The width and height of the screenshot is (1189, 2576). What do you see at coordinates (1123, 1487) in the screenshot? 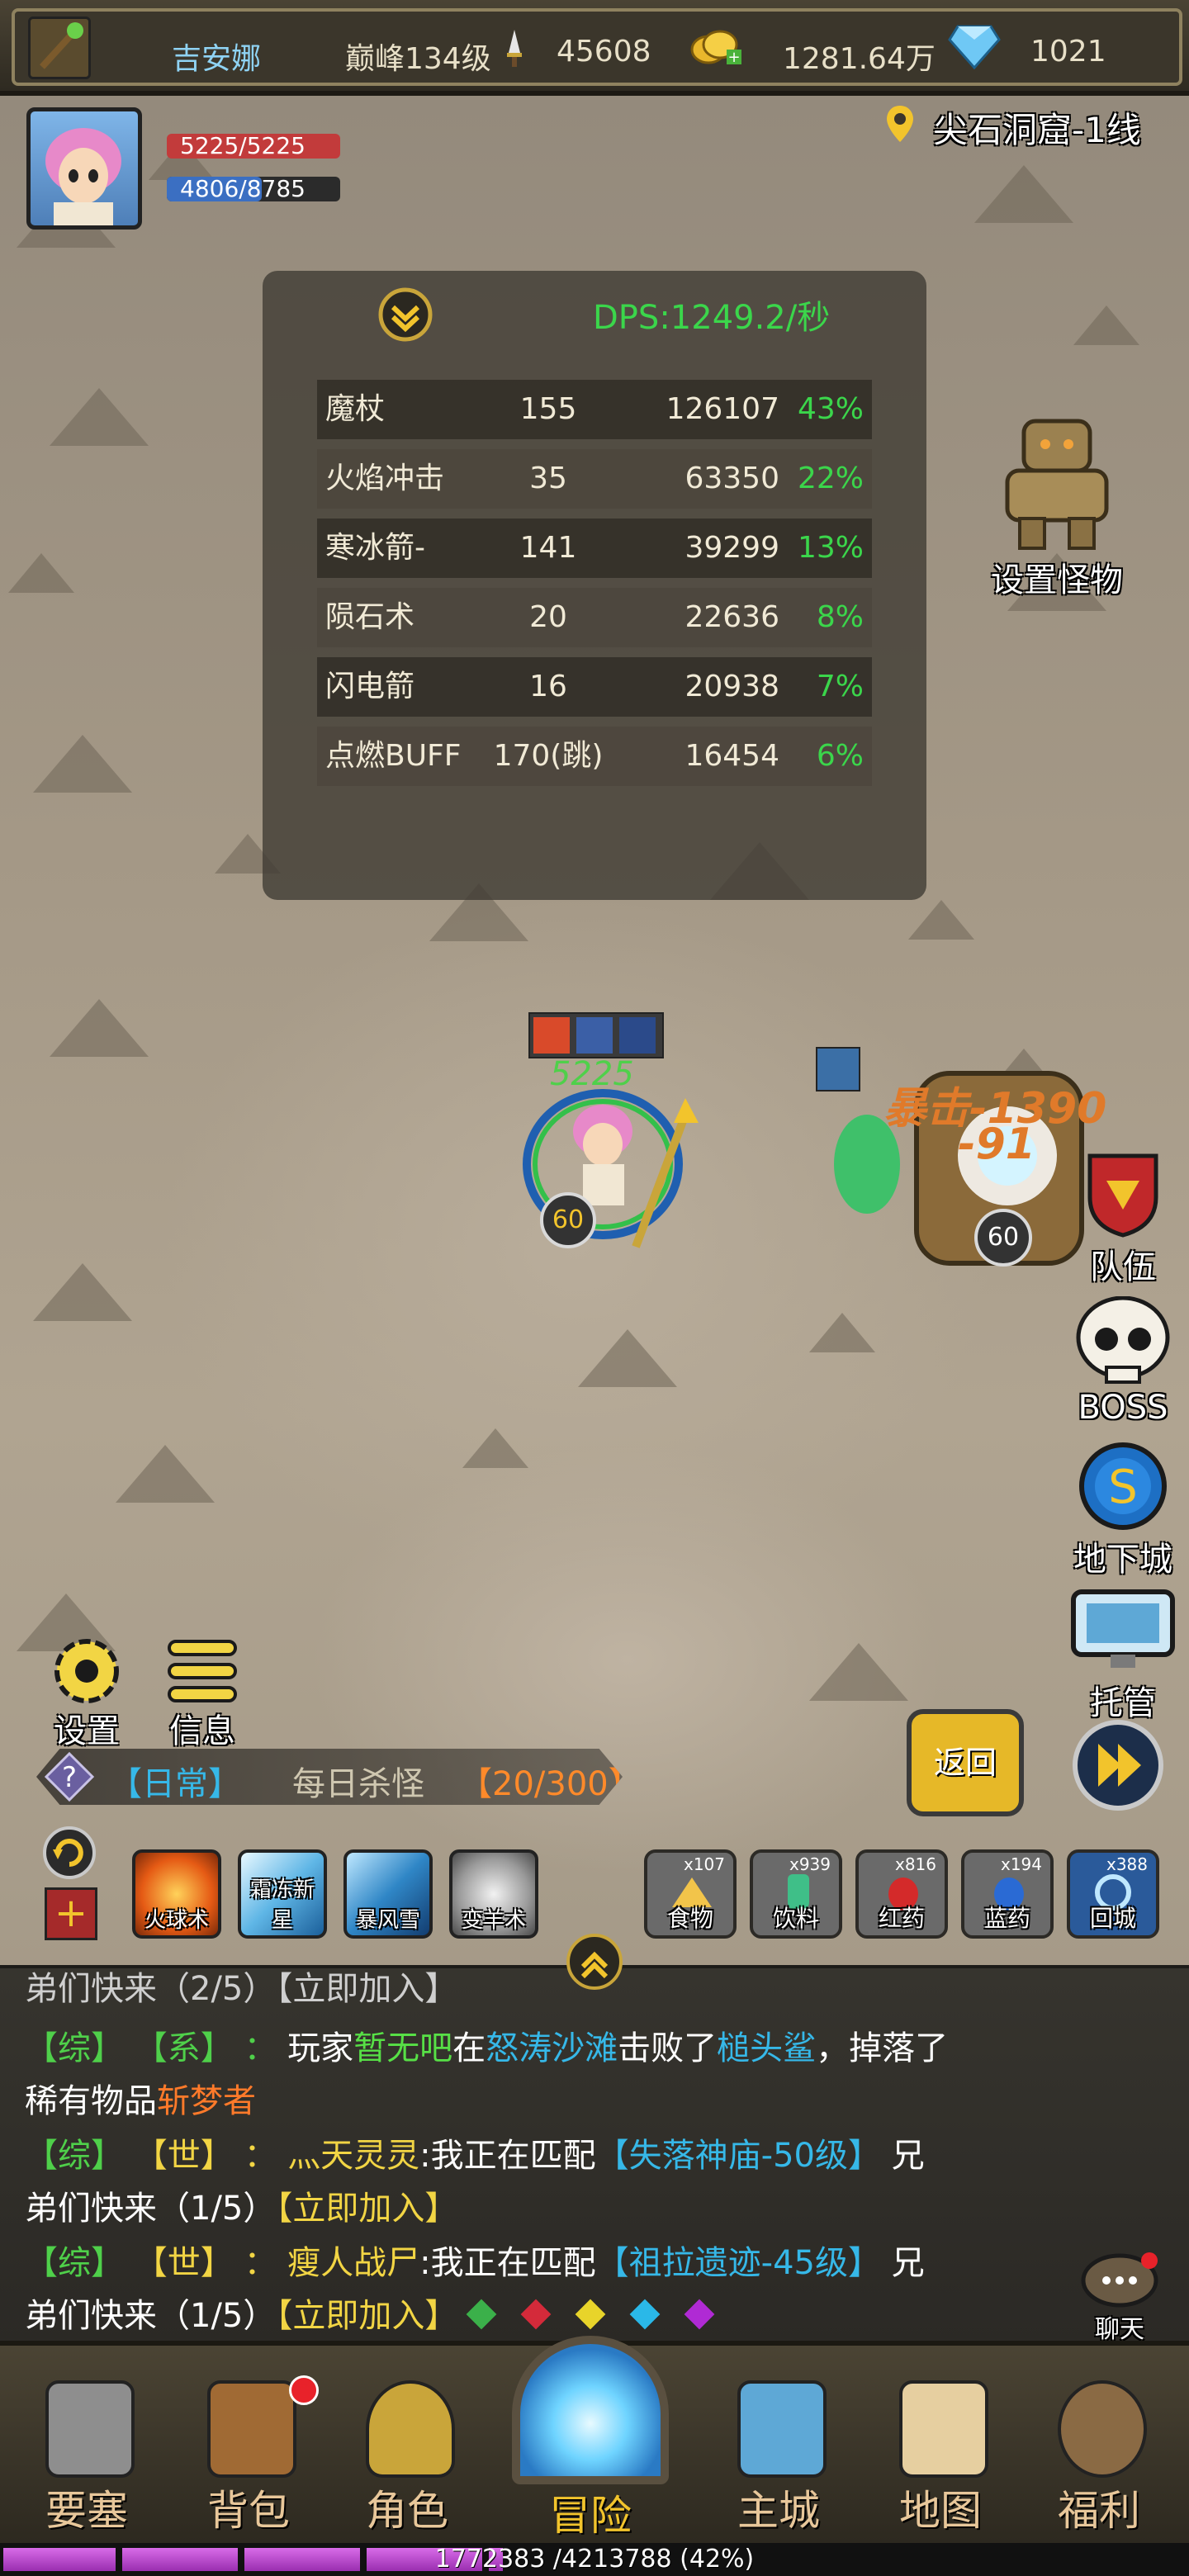
I see `svg-text: S` at bounding box center [1123, 1487].